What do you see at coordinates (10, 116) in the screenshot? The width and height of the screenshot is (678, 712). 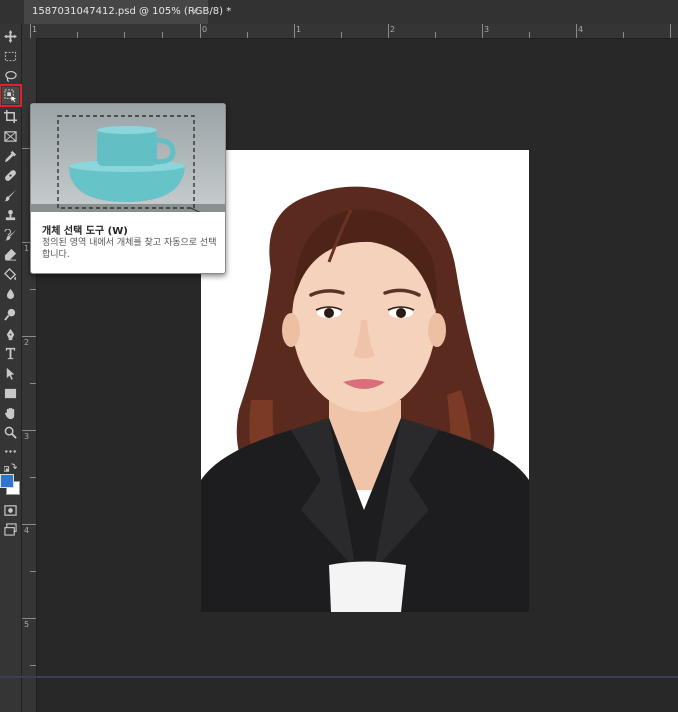 I see `crop-icon` at bounding box center [10, 116].